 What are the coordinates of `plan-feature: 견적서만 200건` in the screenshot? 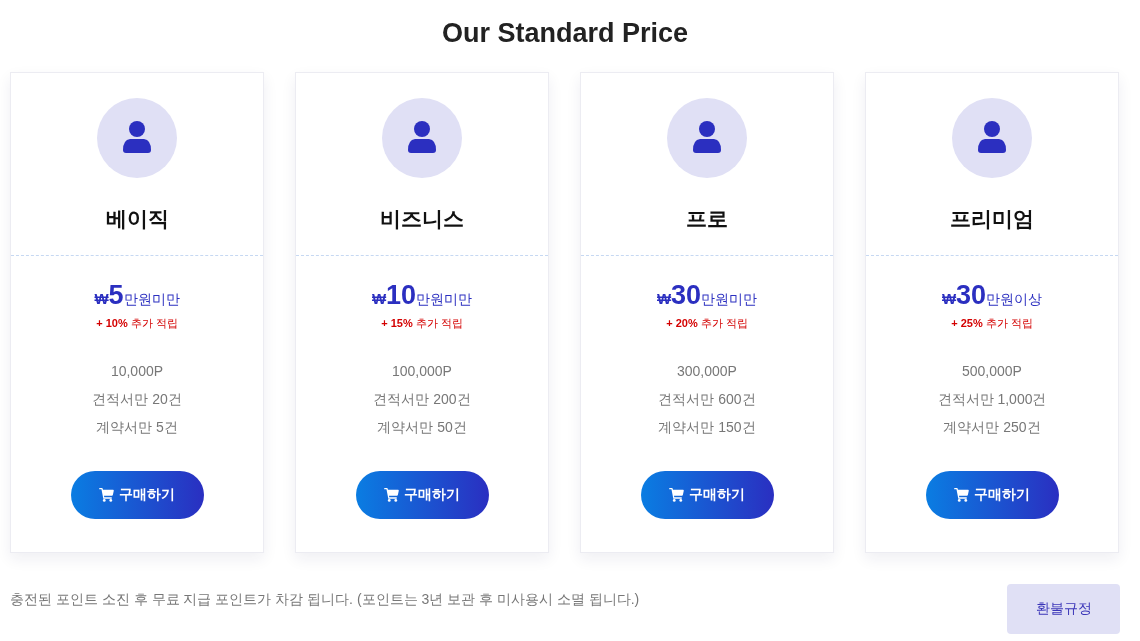 It's located at (422, 399).